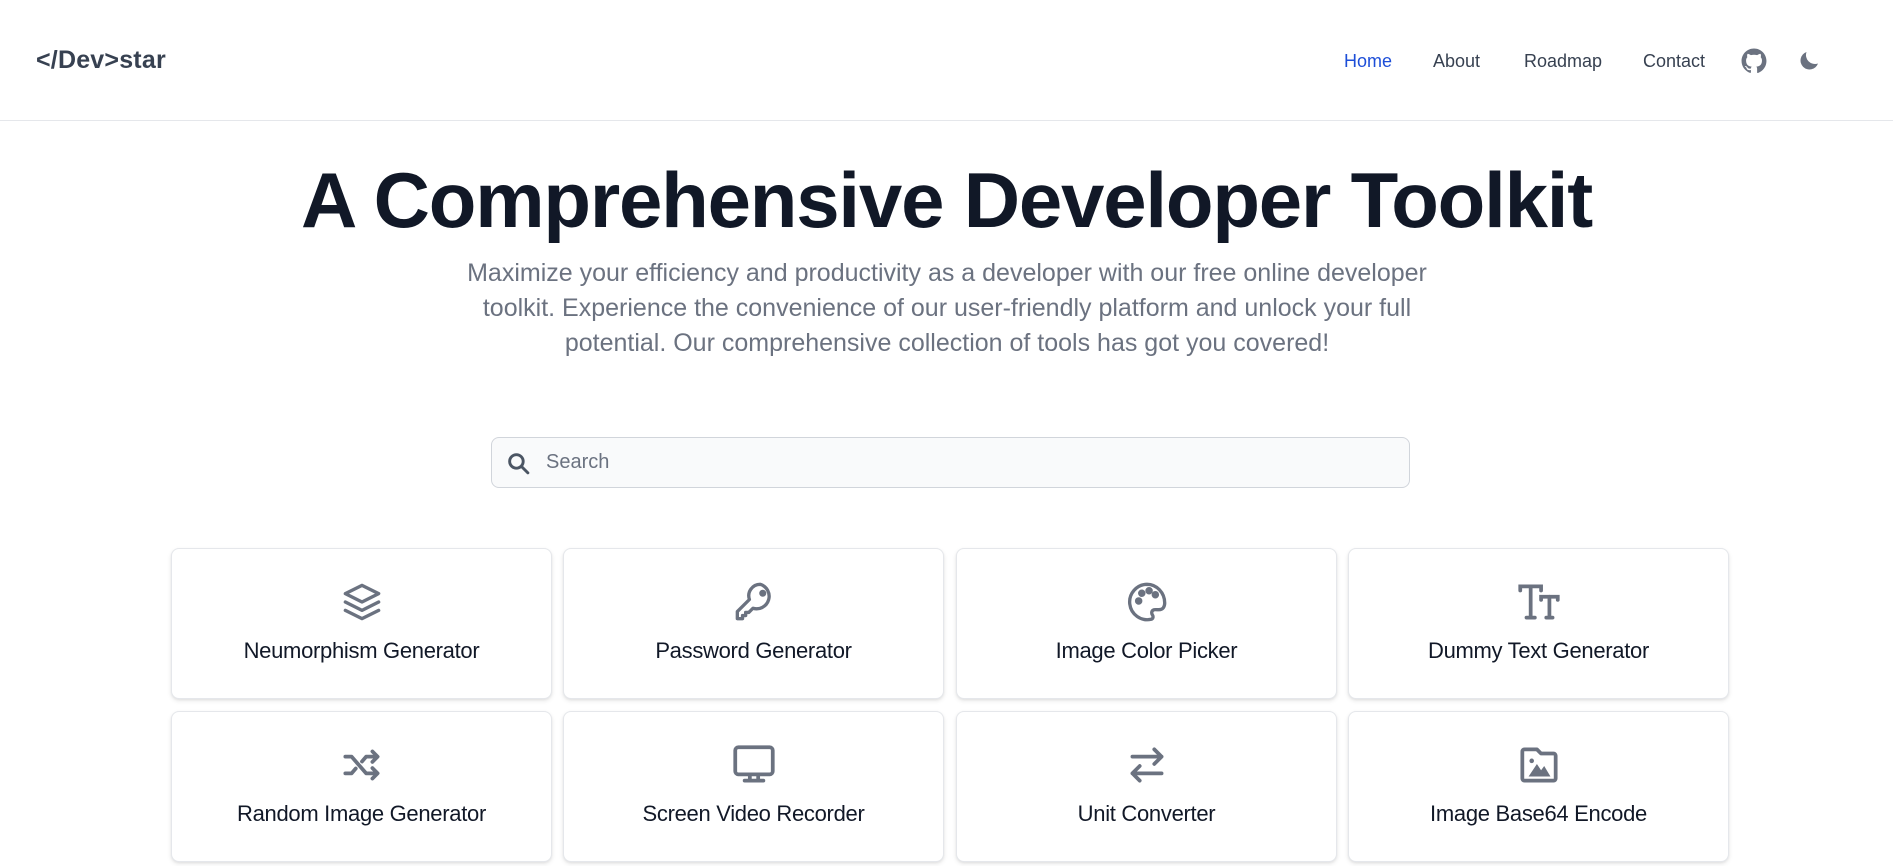  What do you see at coordinates (1147, 765) in the screenshot?
I see `arrows-exchange-icon` at bounding box center [1147, 765].